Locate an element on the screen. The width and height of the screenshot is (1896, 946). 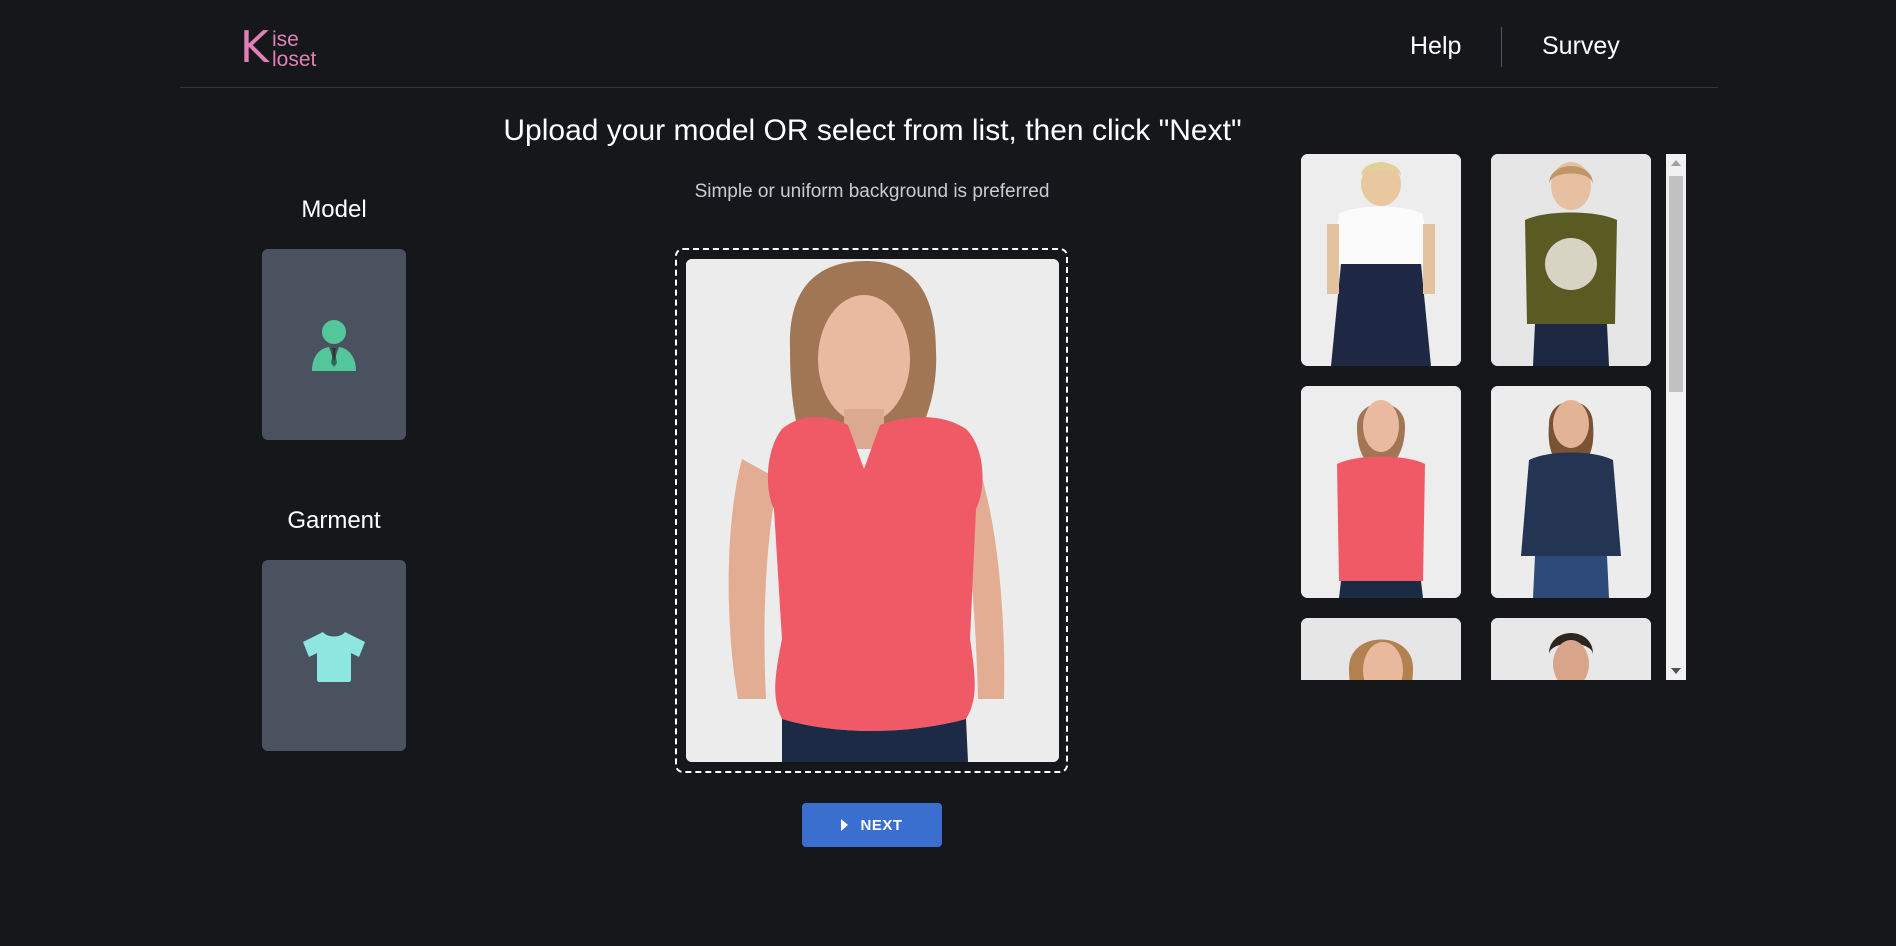
model-upload-card is located at coordinates (334, 344).